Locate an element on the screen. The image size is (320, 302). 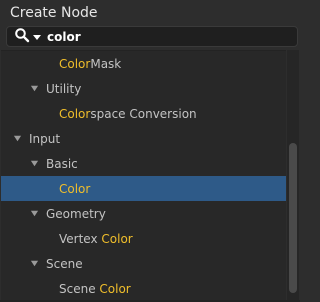
tree-item-scene: Scene is located at coordinates (143, 263).